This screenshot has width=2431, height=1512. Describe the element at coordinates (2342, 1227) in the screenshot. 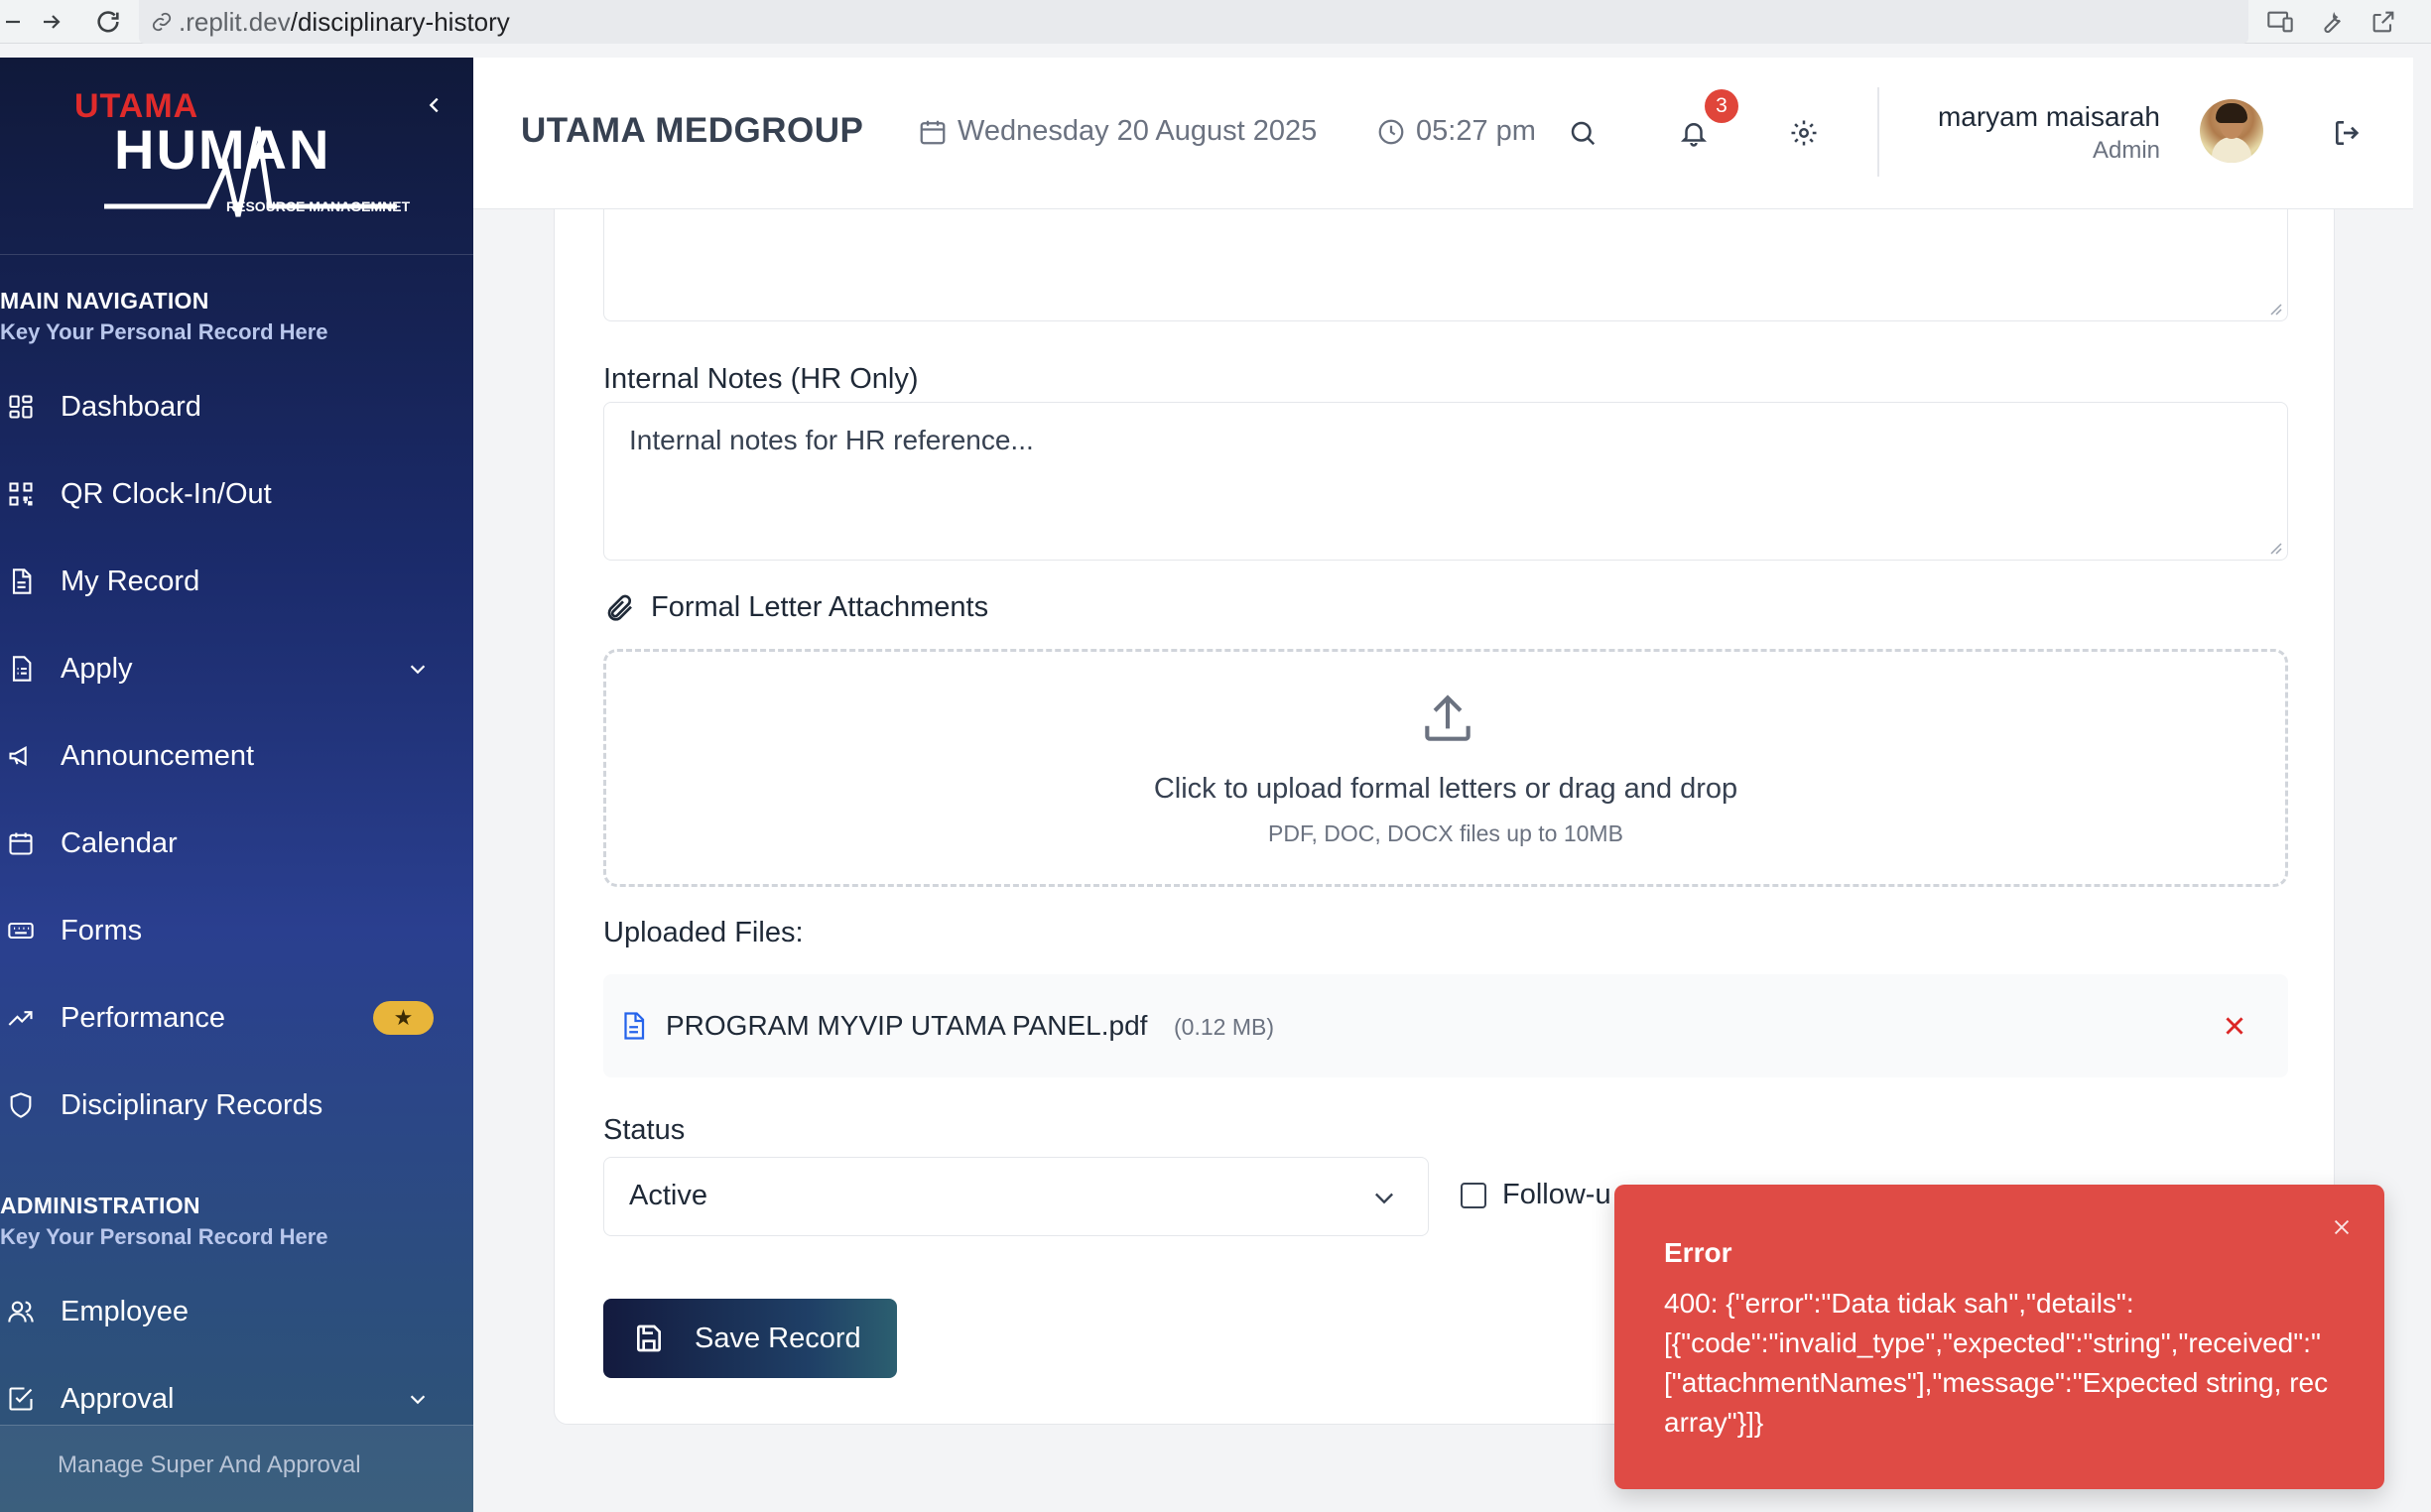

I see `close-icon` at that location.